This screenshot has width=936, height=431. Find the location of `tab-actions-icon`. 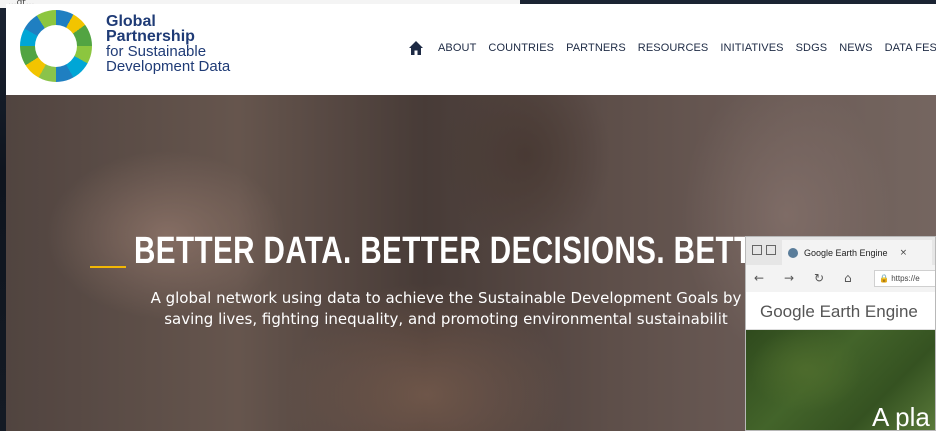

tab-actions-icon is located at coordinates (757, 250).